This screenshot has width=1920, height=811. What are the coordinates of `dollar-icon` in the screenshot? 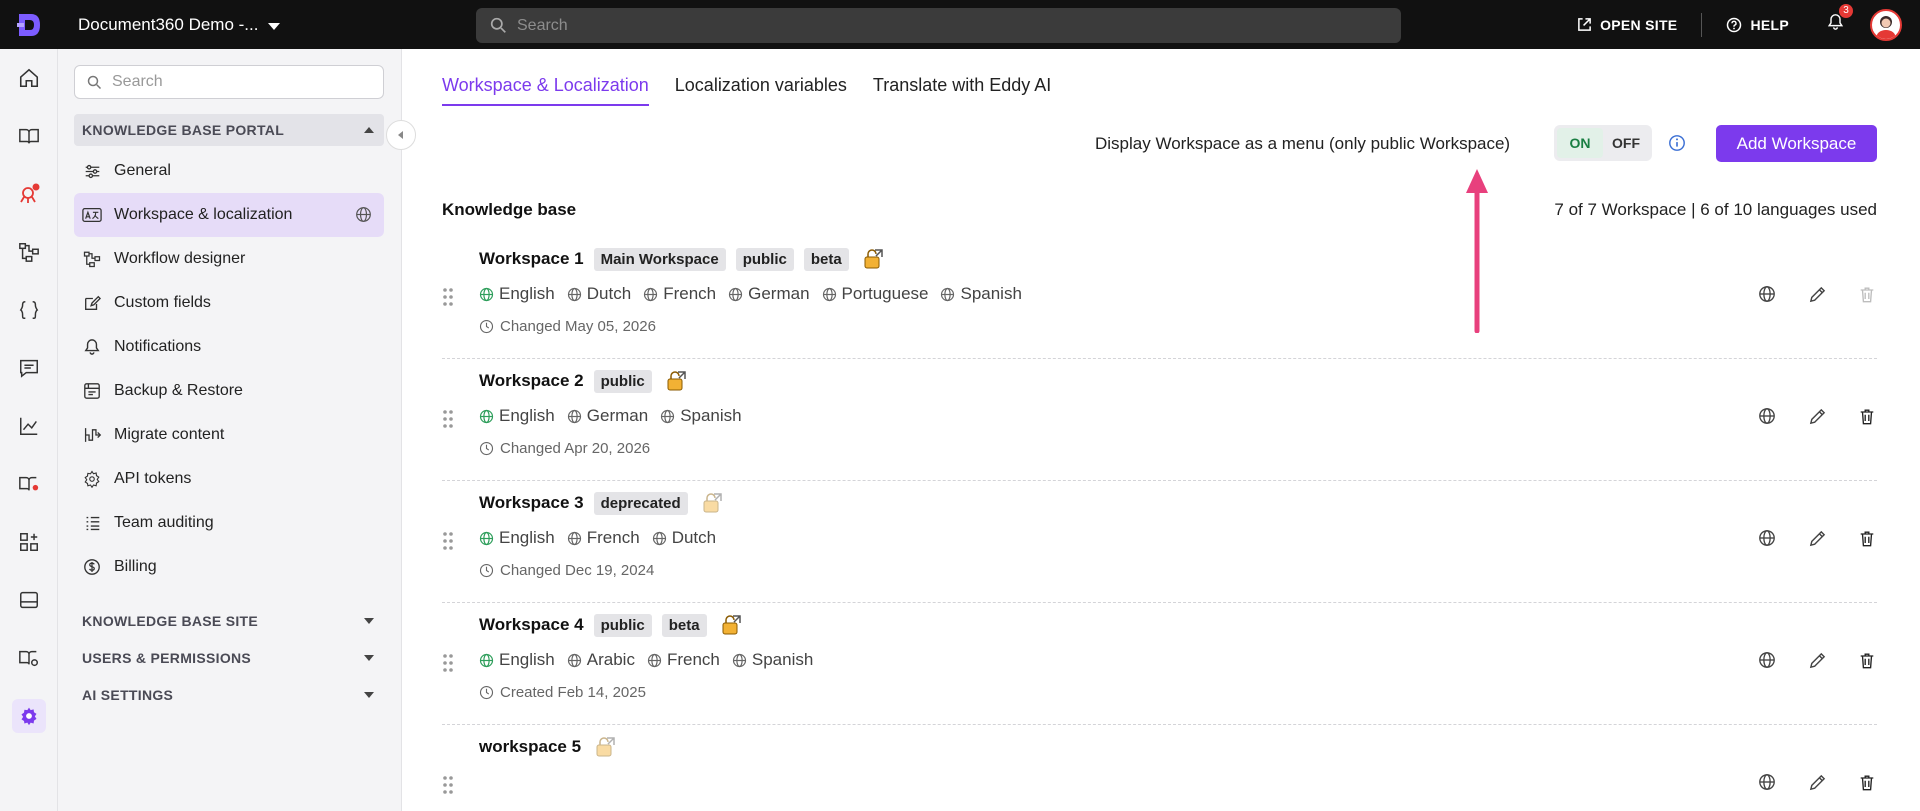 It's located at (92, 567).